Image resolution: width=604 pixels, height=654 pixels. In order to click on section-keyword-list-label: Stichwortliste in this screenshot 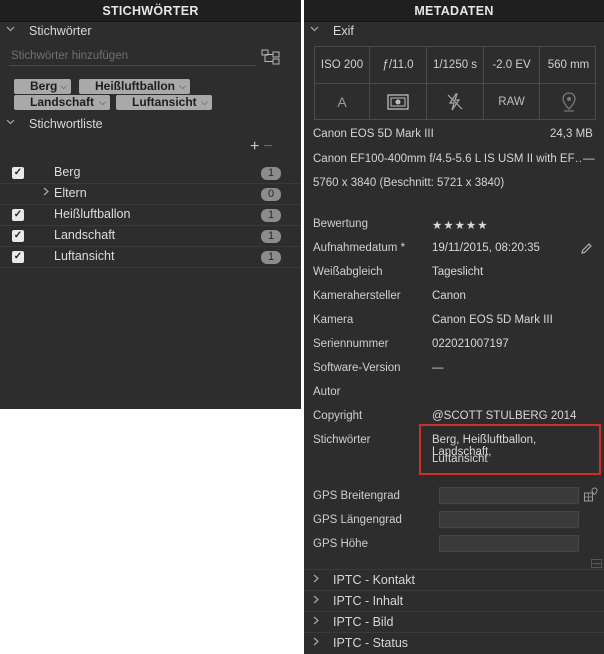, I will do `click(66, 124)`.